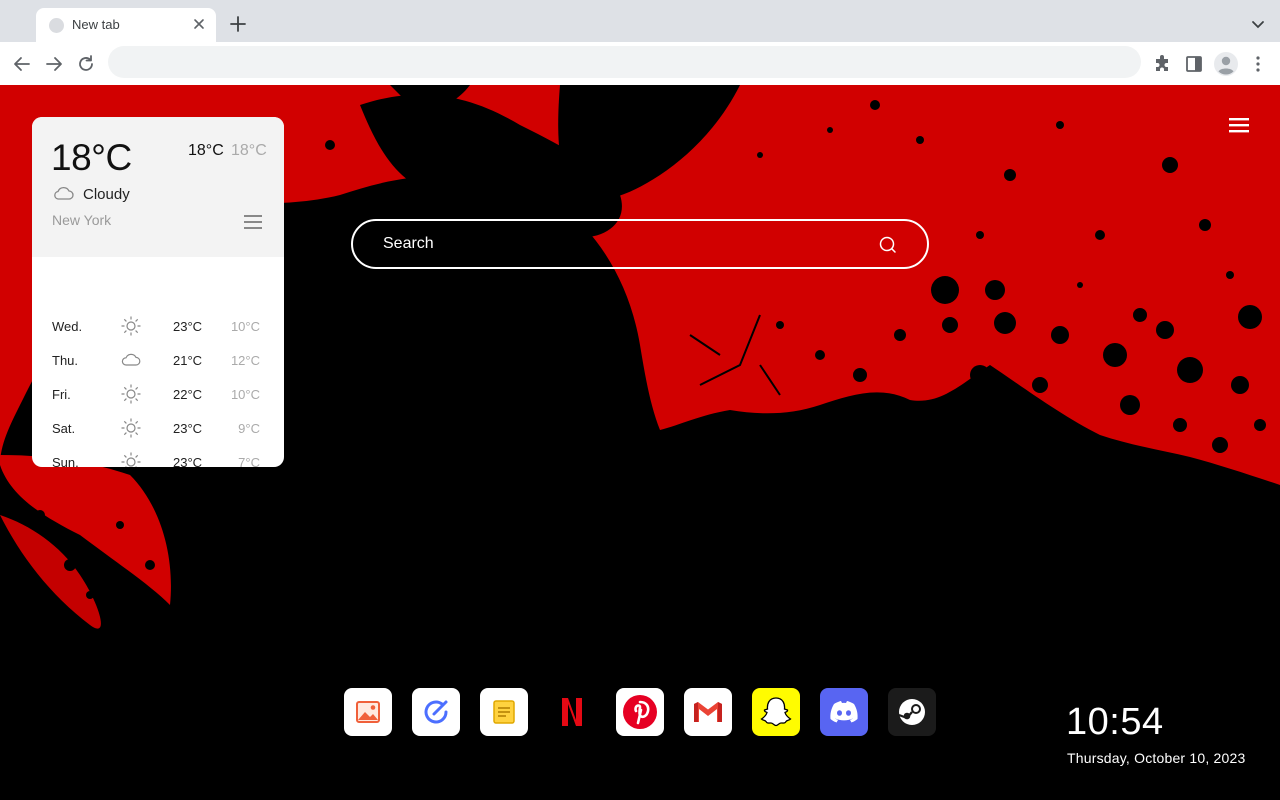  Describe the element at coordinates (158, 187) in the screenshot. I see `weather-current: 18°C 18°C 18°C Cloudy New York` at that location.